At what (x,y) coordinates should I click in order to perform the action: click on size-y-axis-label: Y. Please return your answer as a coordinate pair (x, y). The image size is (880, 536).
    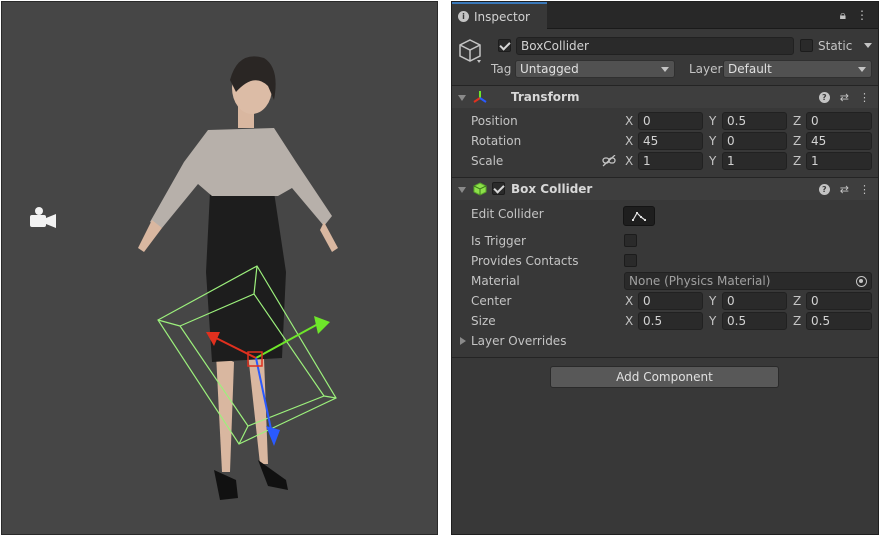
    Looking at the image, I should click on (713, 321).